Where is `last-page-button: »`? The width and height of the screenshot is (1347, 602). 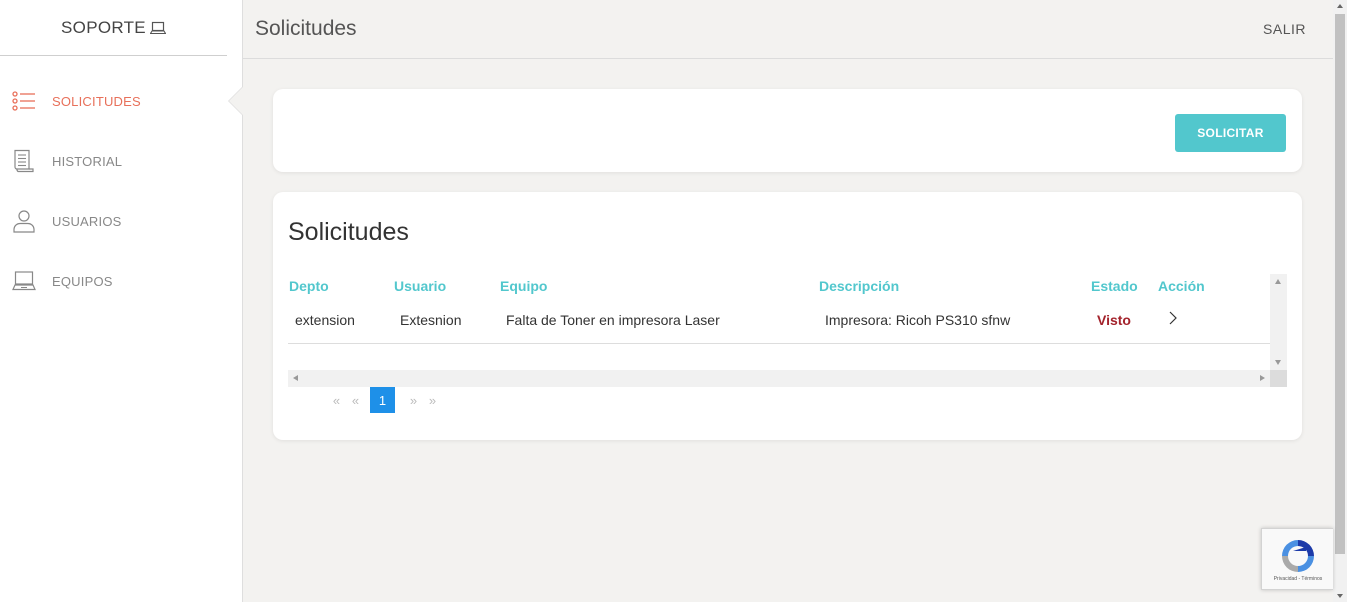
last-page-button: » is located at coordinates (432, 400).